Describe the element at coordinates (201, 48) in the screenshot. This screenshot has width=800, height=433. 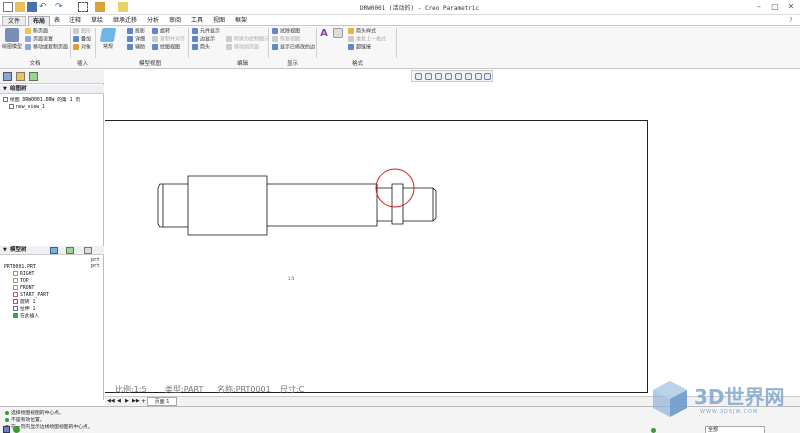
I see `arrows-button: 箭头` at that location.